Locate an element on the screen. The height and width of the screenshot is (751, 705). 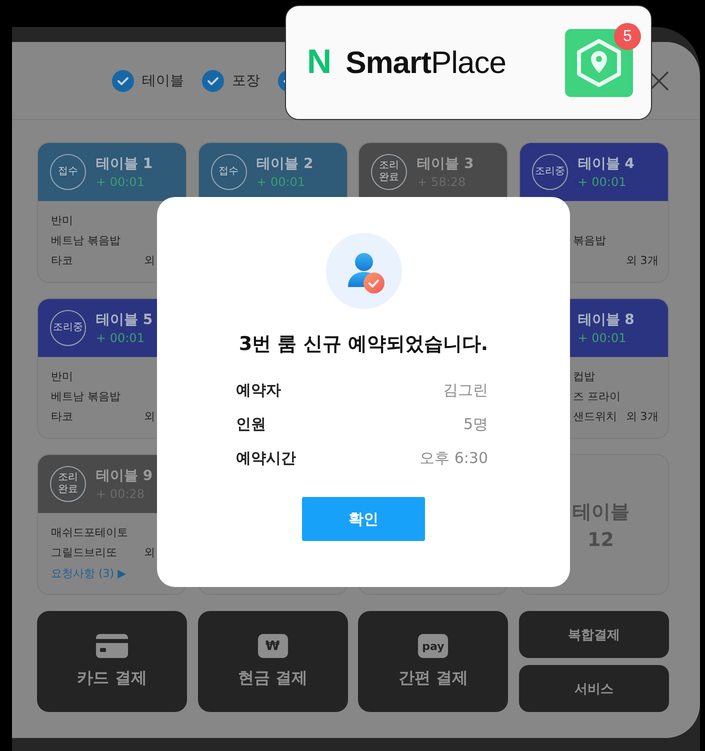
payment-button: 카드 결제 is located at coordinates (112, 661).